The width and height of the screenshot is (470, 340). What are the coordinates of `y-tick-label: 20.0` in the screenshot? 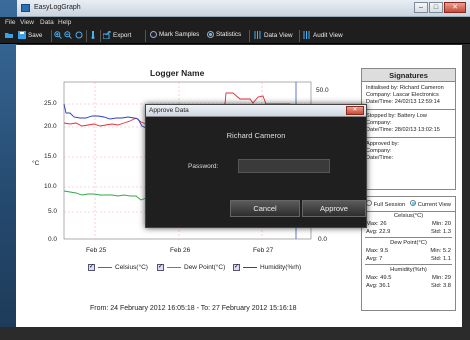 It's located at (50, 126).